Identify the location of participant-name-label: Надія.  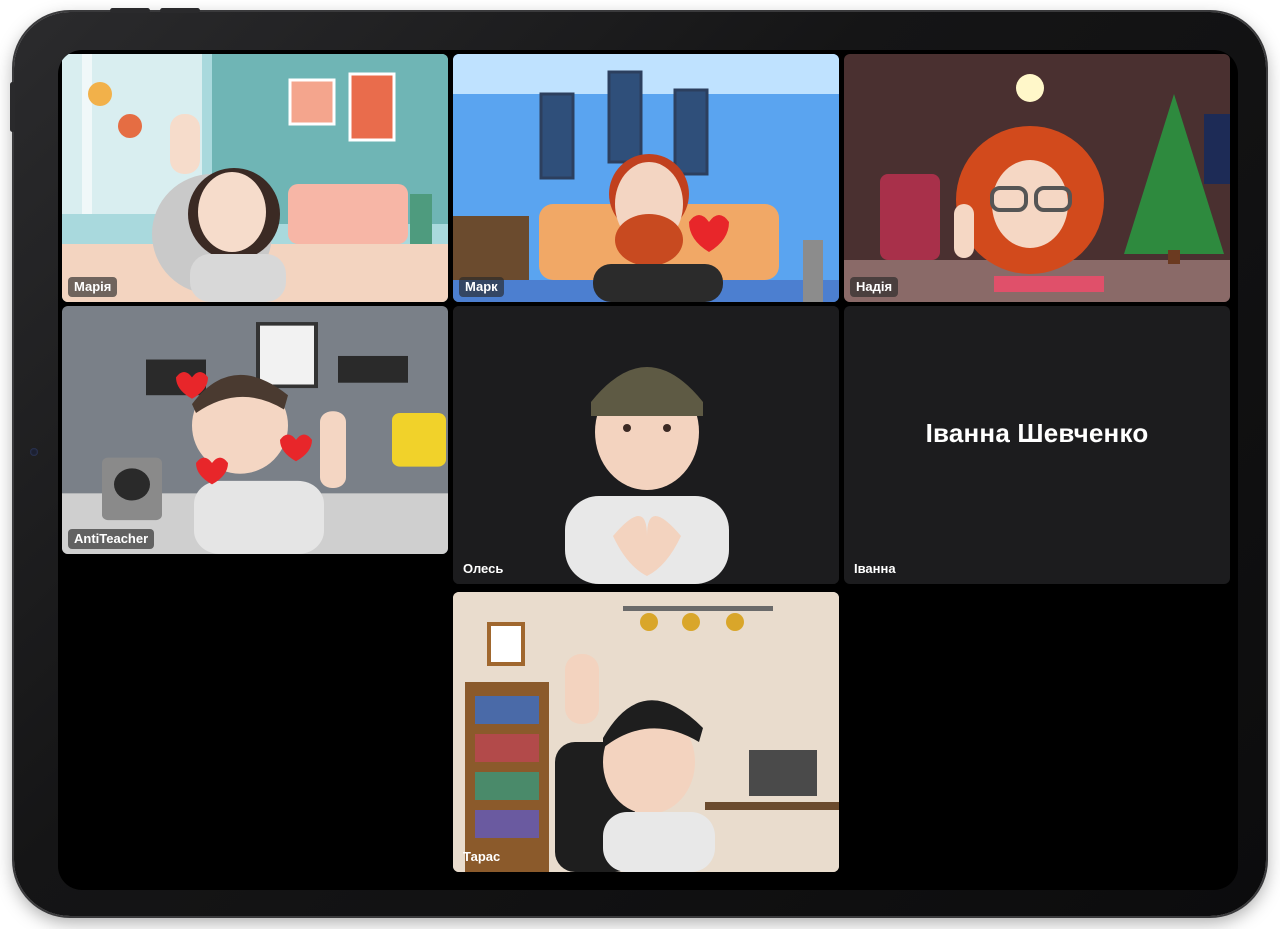
(874, 287).